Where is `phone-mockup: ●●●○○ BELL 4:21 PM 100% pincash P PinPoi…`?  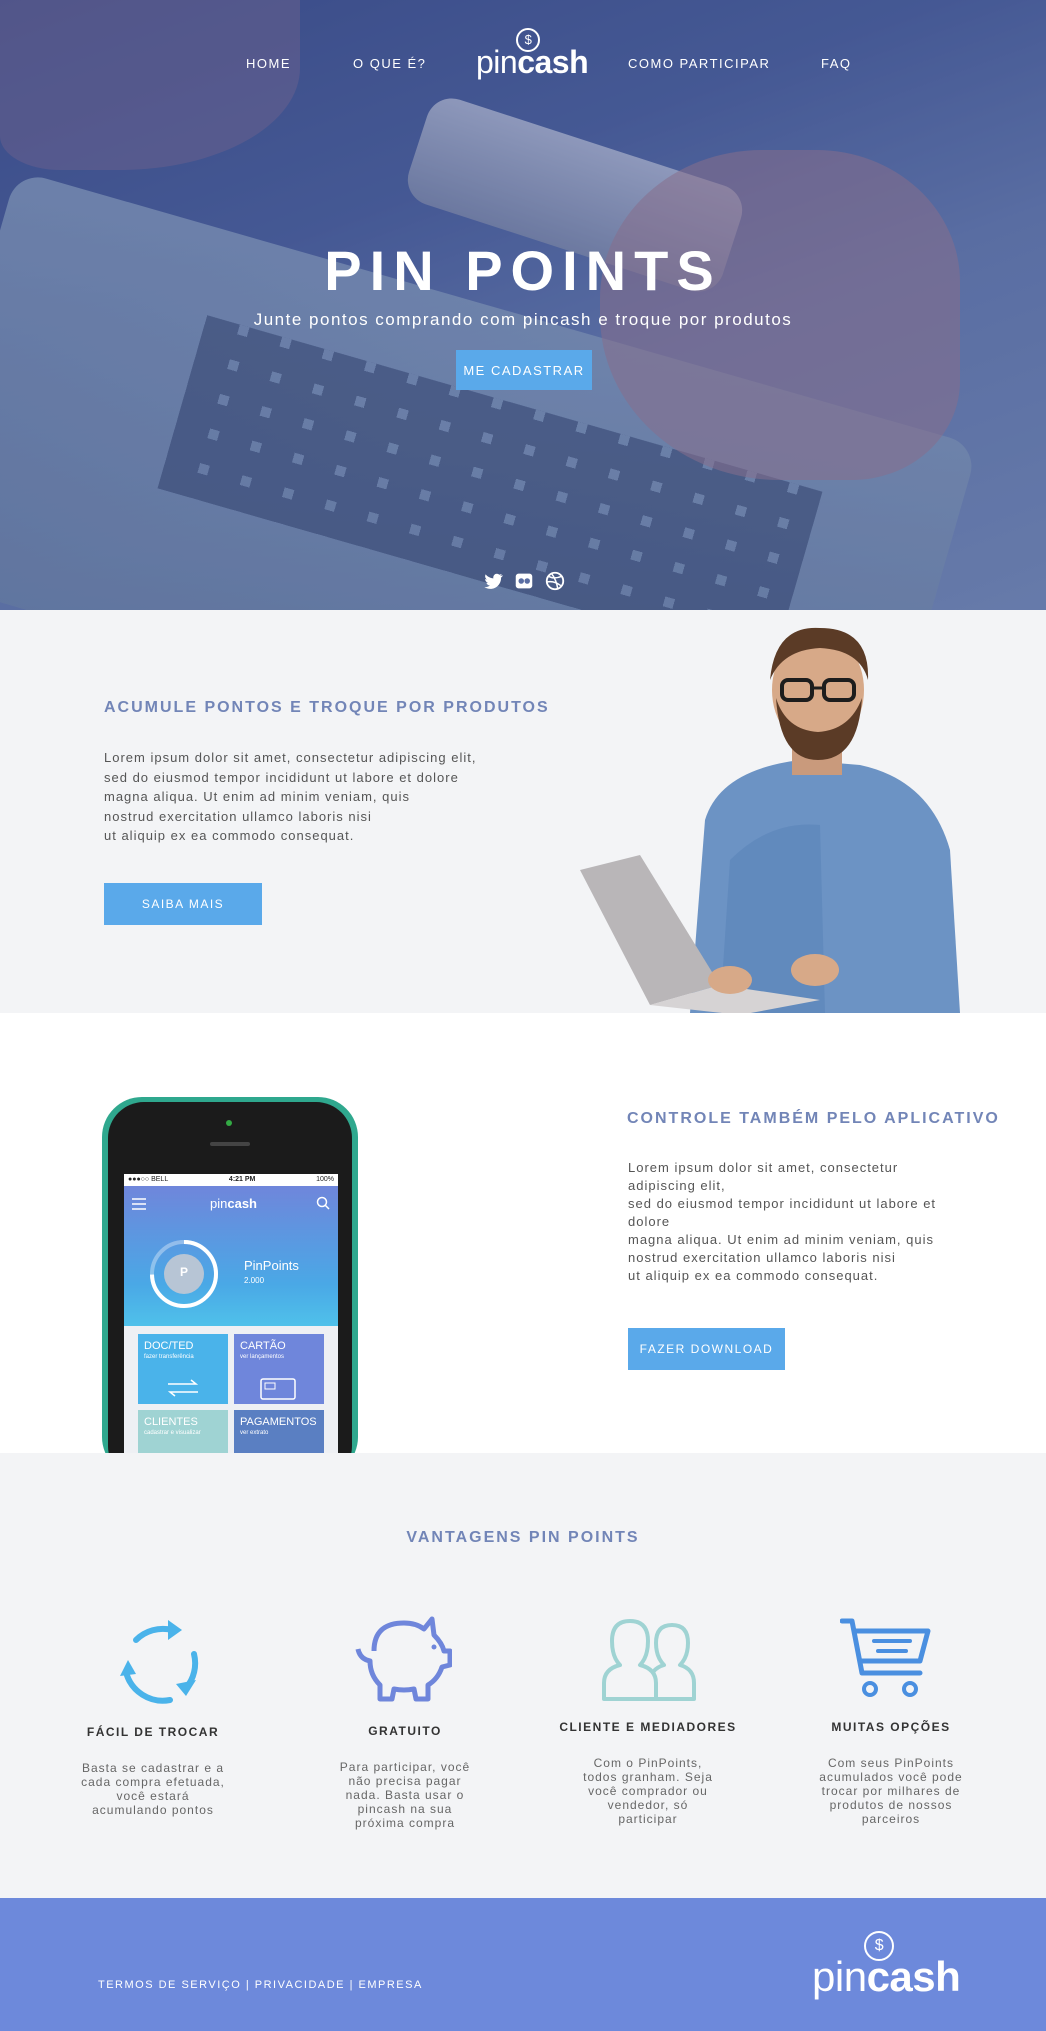 phone-mockup: ●●●○○ BELL 4:21 PM 100% pincash P PinPoi… is located at coordinates (230, 1275).